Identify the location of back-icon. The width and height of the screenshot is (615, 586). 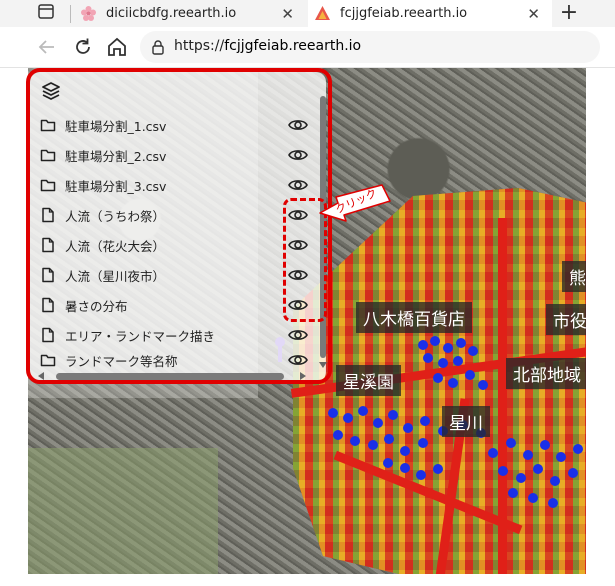
(47, 47).